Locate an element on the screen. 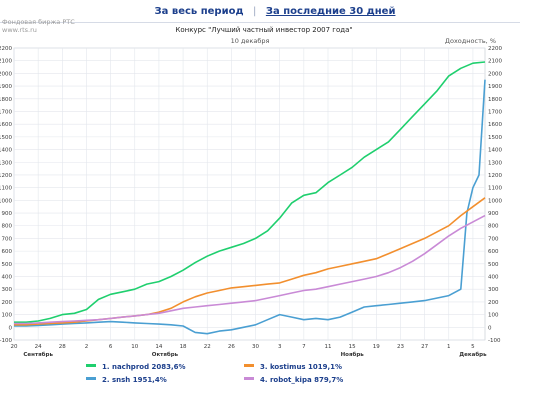  y-tick-label-left: 1900 is located at coordinates (6, 87).